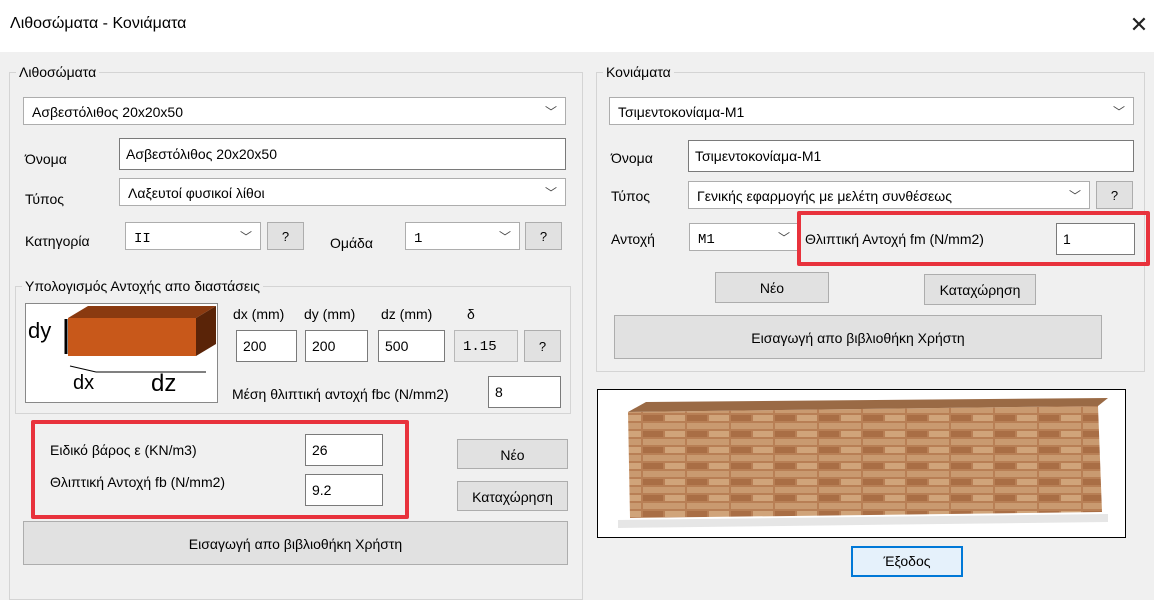  Describe the element at coordinates (123, 450) in the screenshot. I see `weight-label: Ειδικό βάρος ε (KN/m3)` at that location.